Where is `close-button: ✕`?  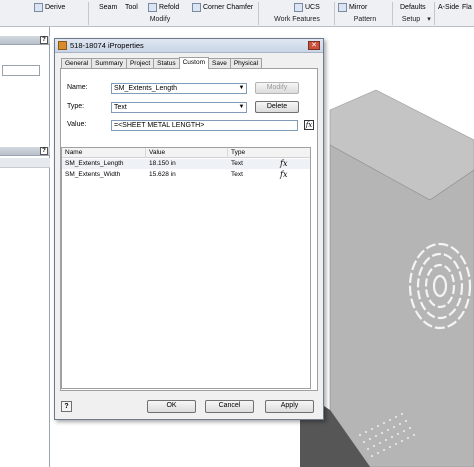
close-button: ✕ is located at coordinates (314, 45).